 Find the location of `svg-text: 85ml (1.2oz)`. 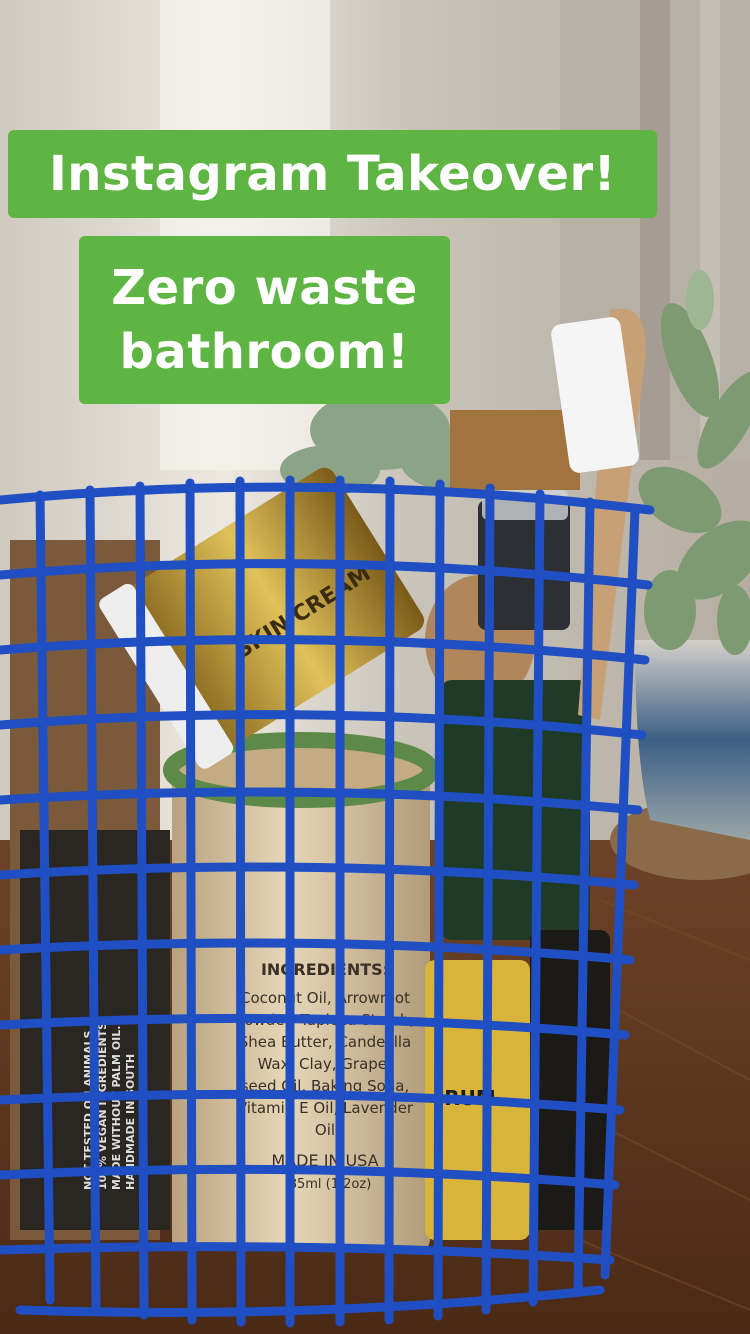

svg-text: 85ml (1.2oz) is located at coordinates (330, 1184).